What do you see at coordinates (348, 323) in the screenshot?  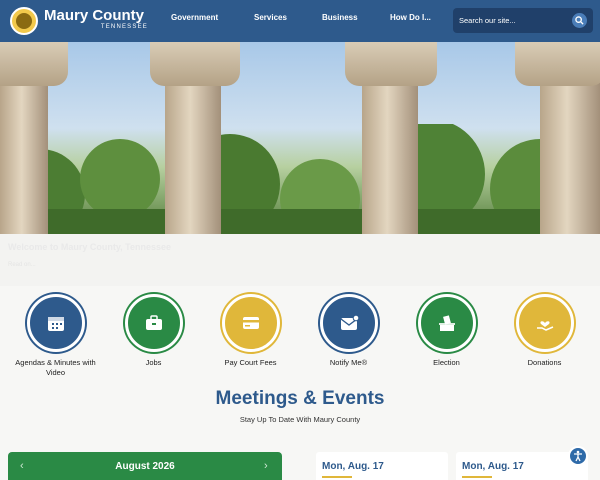 I see `envelope-icon` at bounding box center [348, 323].